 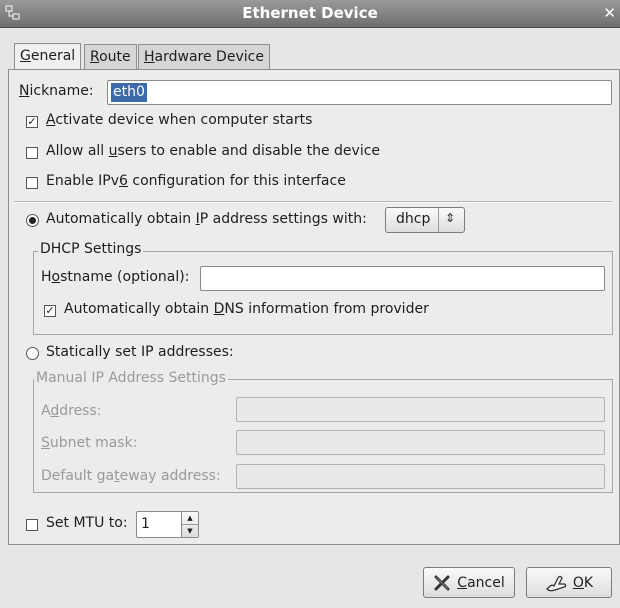 I want to click on cancel-button: Cancel, so click(x=469, y=582).